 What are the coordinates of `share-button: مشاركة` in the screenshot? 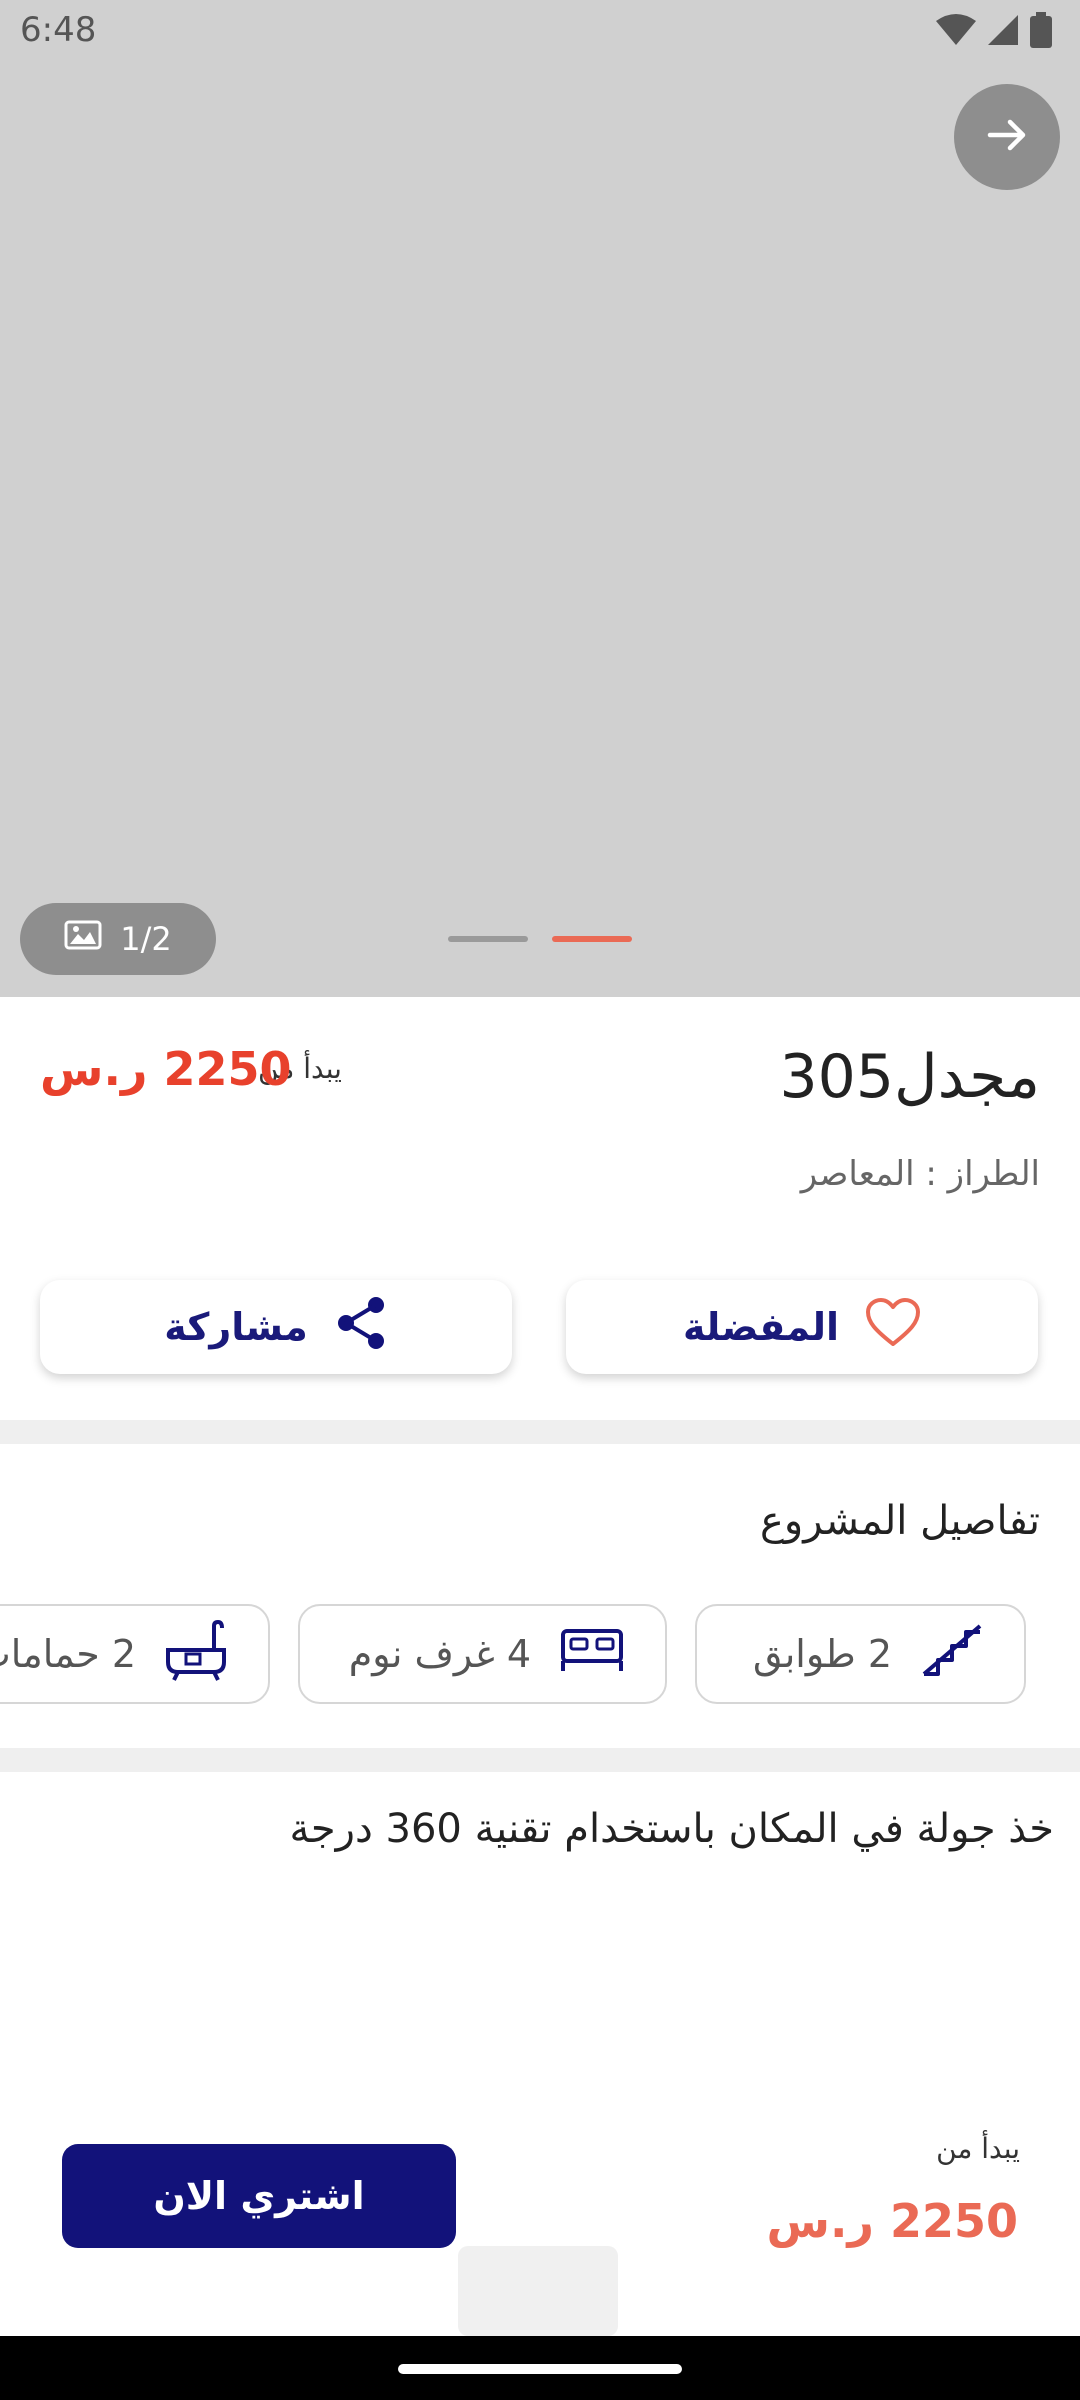 It's located at (276, 1327).